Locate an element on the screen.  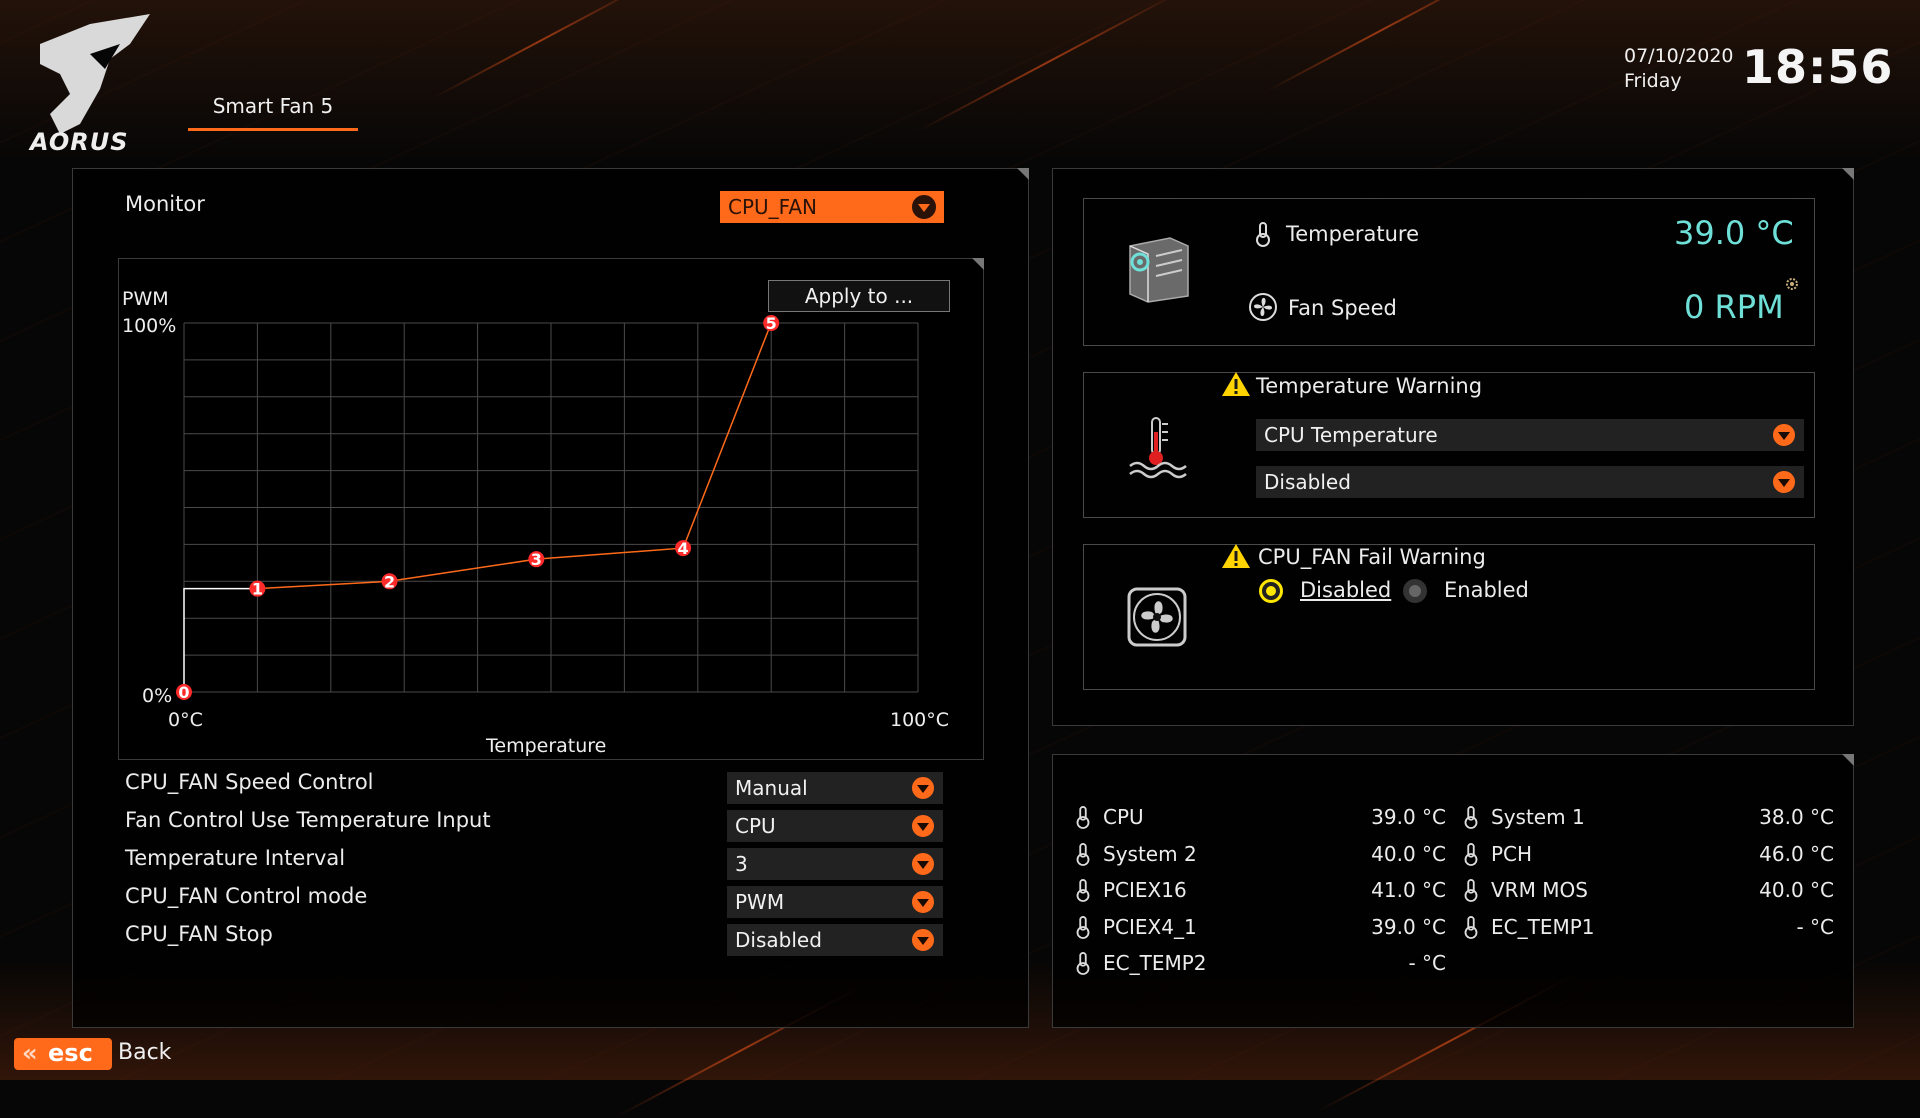
curve-point-label: 2 is located at coordinates (389, 581).